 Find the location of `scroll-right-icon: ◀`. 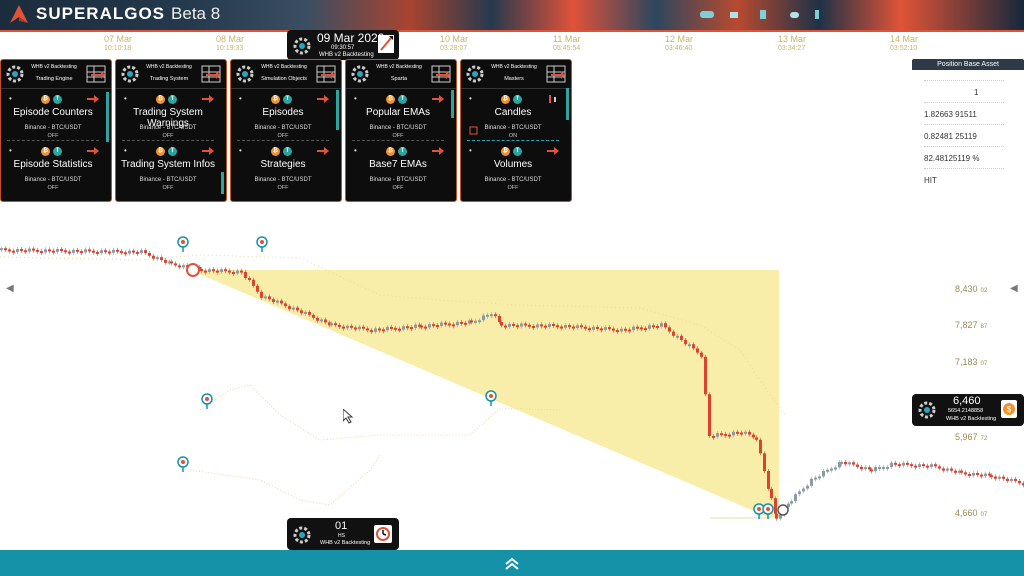

scroll-right-icon: ◀ is located at coordinates (1014, 288).